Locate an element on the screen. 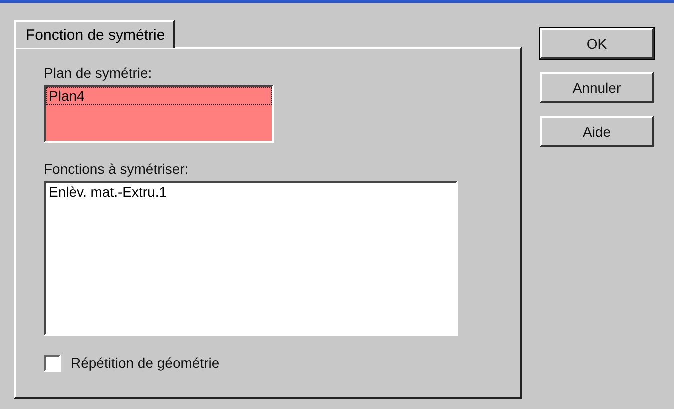 This screenshot has width=674, height=409. checkbox is located at coordinates (52, 363).